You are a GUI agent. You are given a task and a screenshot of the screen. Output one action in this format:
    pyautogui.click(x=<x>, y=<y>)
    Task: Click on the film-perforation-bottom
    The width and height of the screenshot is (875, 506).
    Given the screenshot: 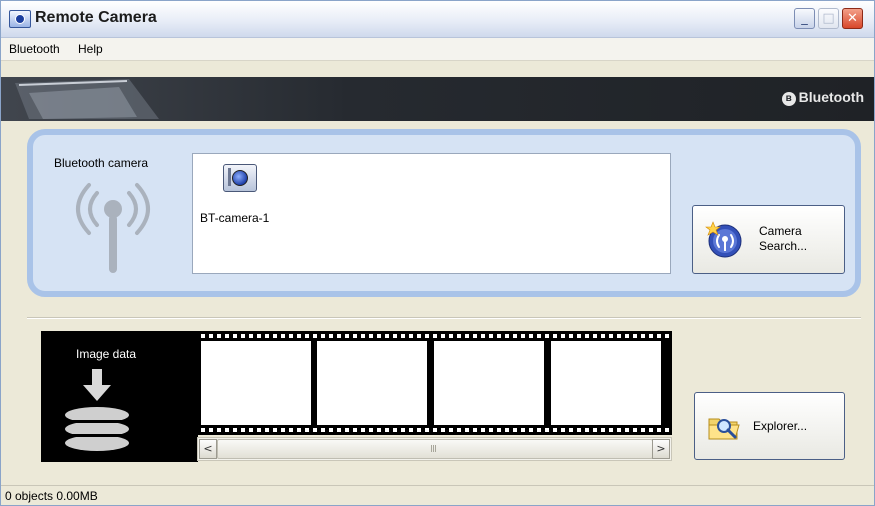 What is the action you would take?
    pyautogui.click(x=435, y=430)
    